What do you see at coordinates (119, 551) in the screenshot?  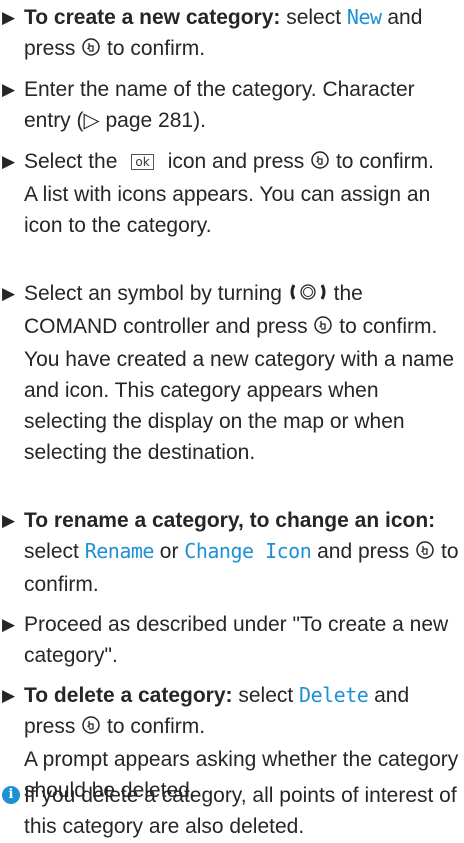 I see `menu-item-rename: Rename` at bounding box center [119, 551].